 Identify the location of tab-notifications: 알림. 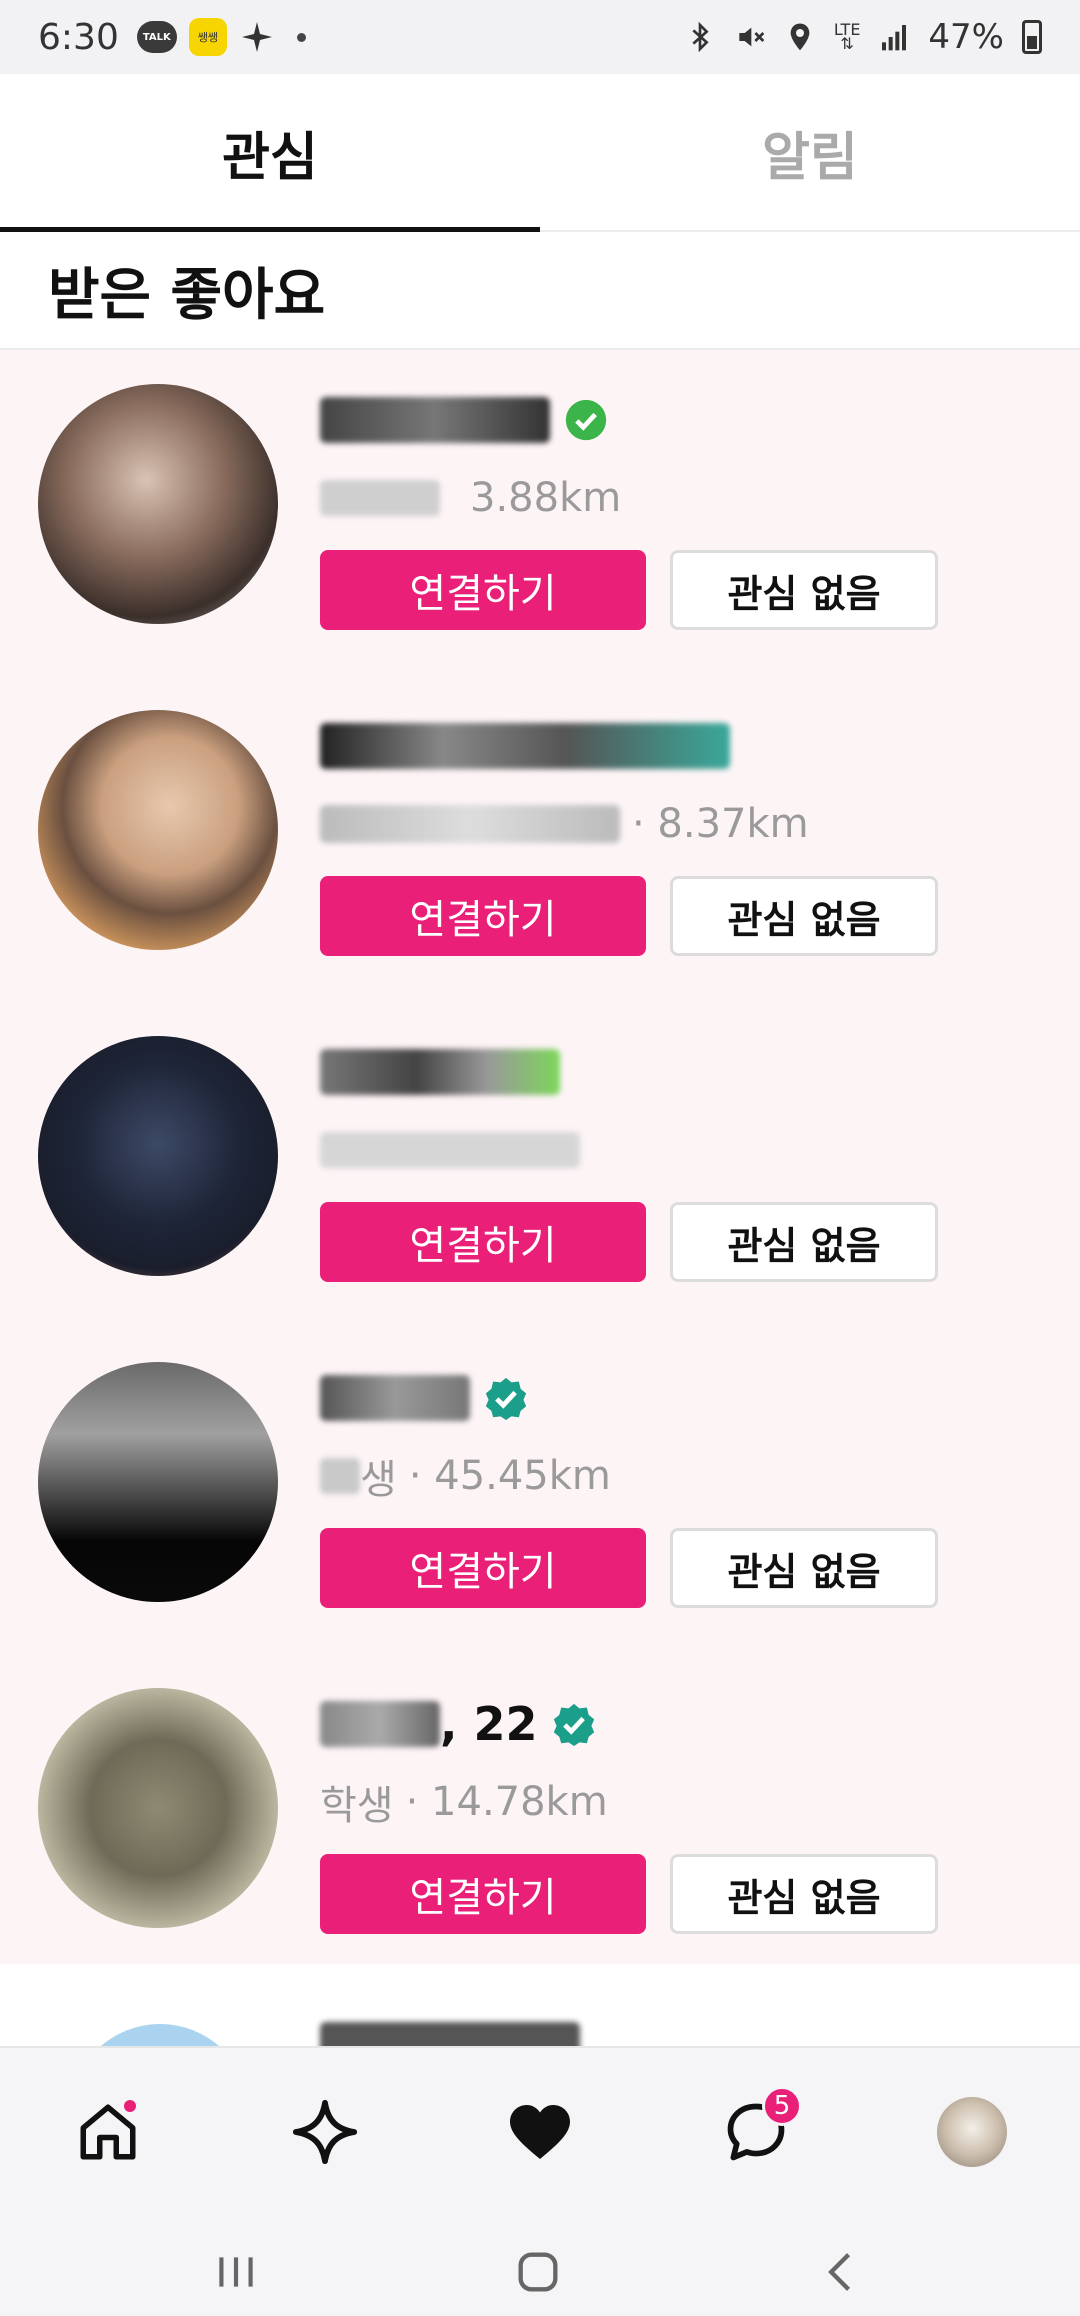
(810, 152).